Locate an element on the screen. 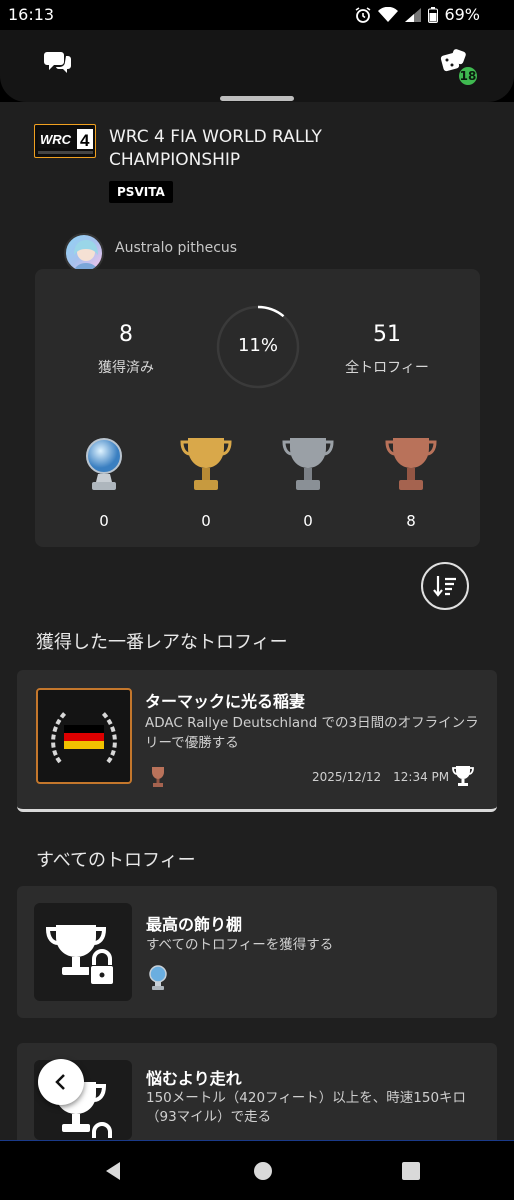  sort-button is located at coordinates (445, 586).